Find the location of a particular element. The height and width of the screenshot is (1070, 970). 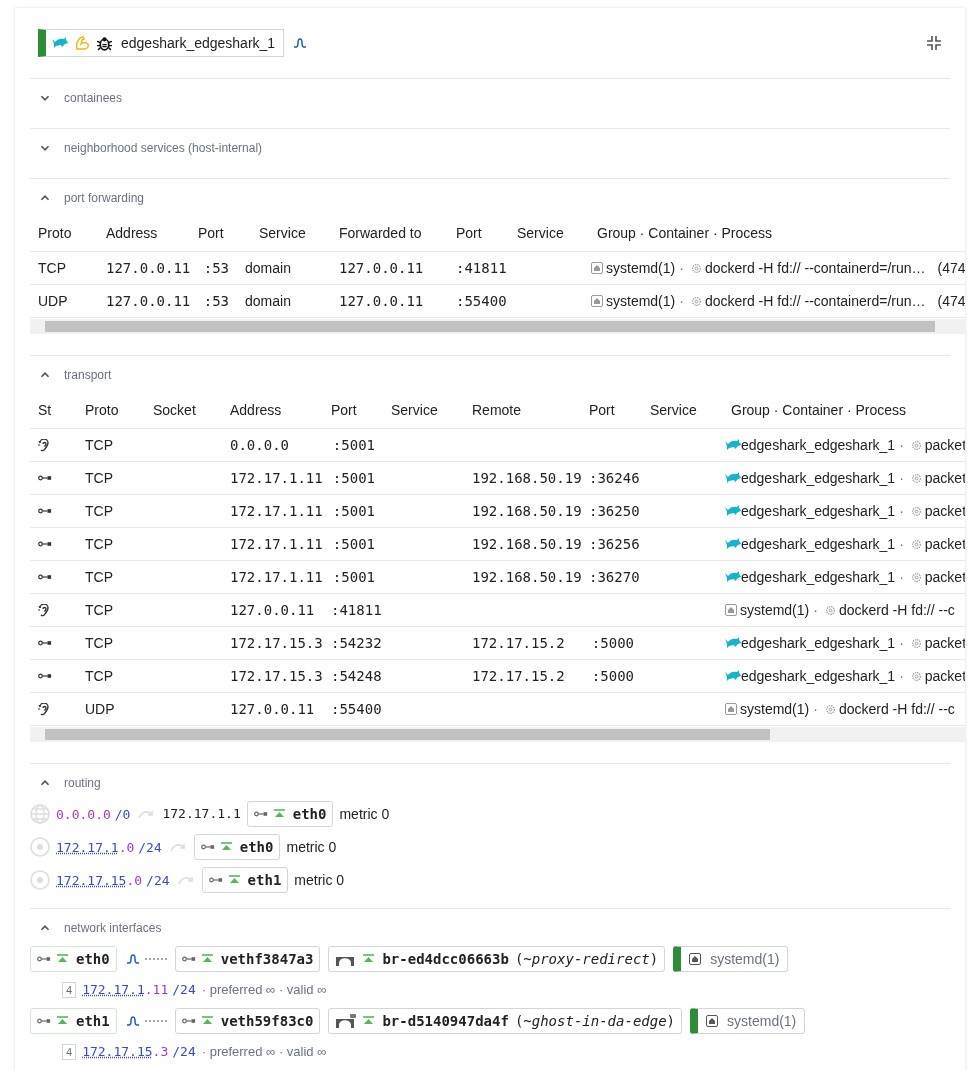

table-cell-text: :41811 is located at coordinates (481, 268).